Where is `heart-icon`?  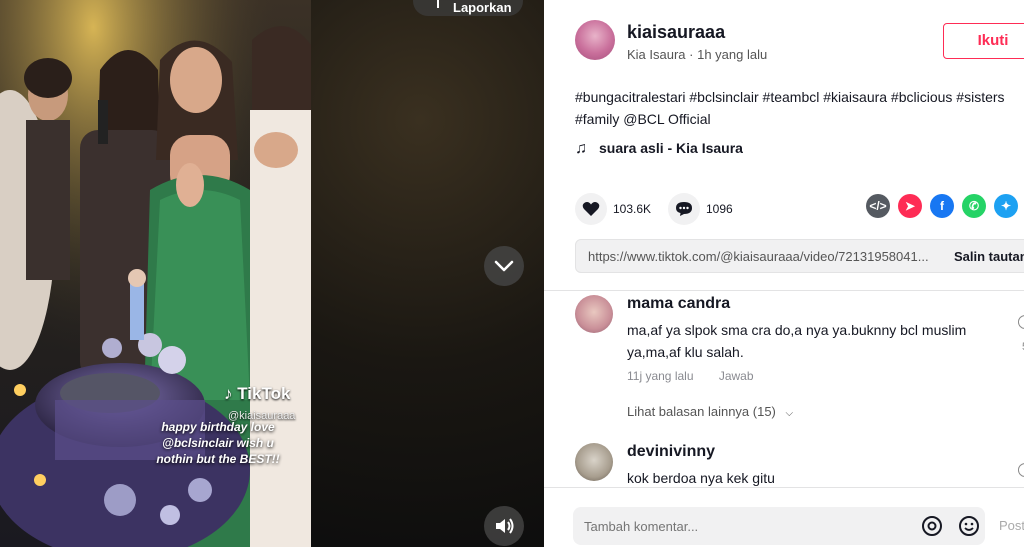
heart-icon is located at coordinates (591, 209).